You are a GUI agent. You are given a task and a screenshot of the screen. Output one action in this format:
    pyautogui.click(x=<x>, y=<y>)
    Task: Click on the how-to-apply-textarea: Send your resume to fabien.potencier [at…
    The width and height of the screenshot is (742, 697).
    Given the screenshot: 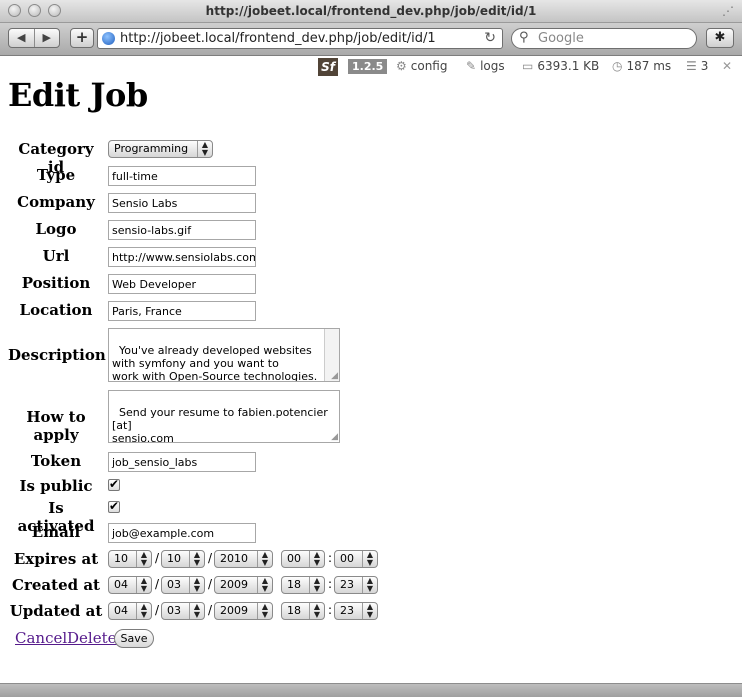 What is the action you would take?
    pyautogui.click(x=224, y=416)
    